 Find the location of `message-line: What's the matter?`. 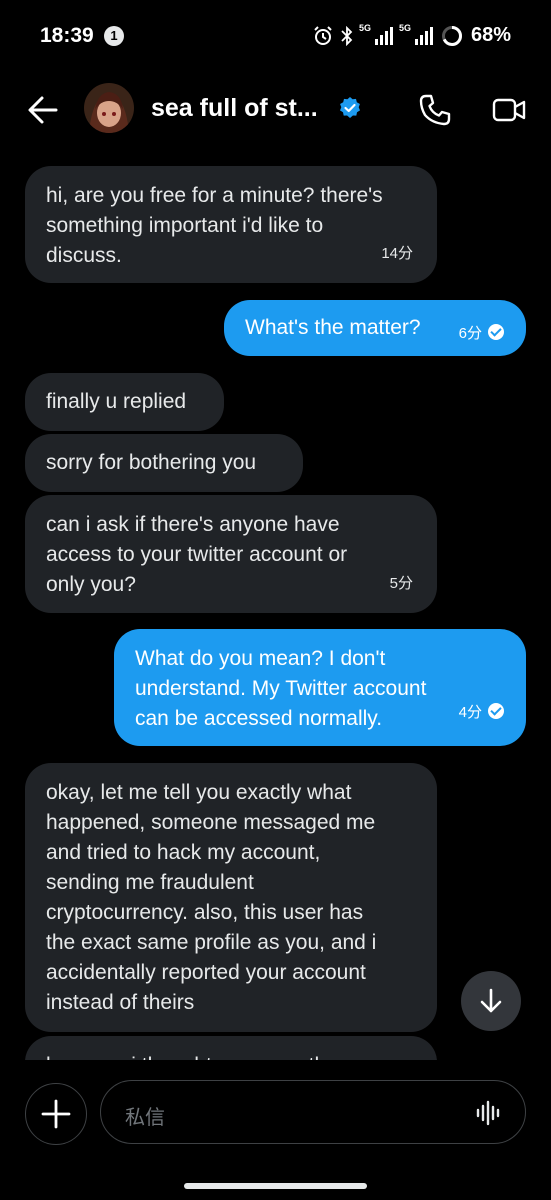

message-line: What's the matter? is located at coordinates (333, 327).